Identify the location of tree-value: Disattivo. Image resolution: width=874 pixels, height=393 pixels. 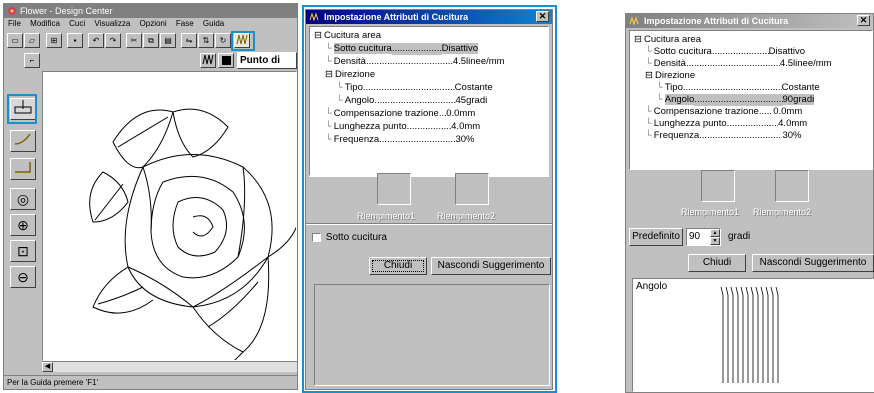
(787, 51).